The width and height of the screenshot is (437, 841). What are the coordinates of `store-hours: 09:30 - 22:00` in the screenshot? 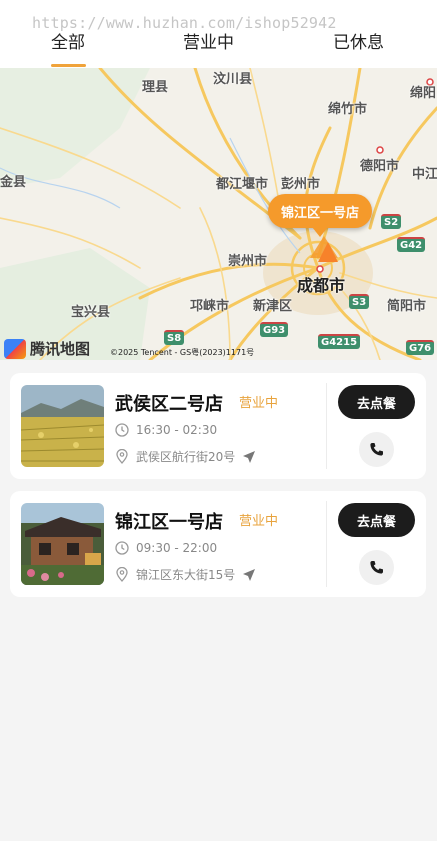 It's located at (177, 548).